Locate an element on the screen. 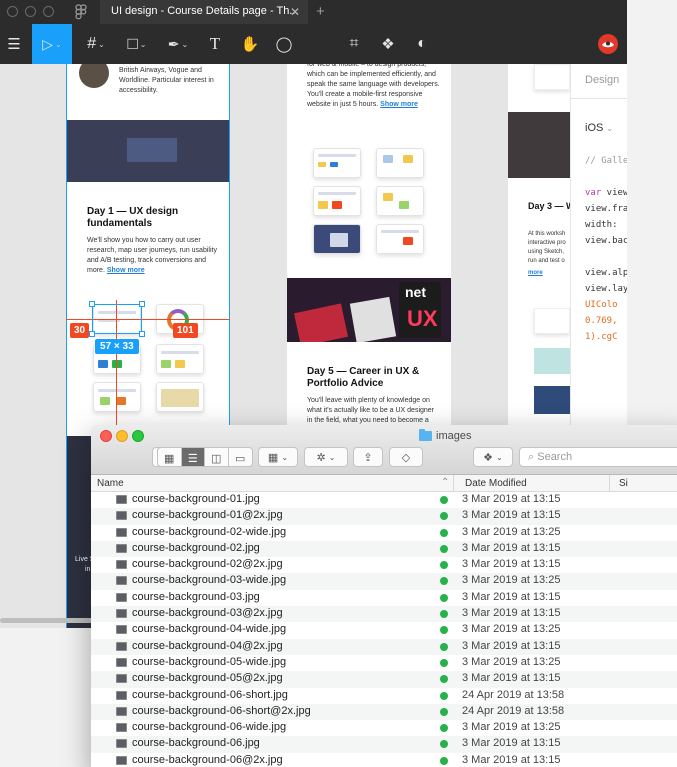 The image size is (677, 767). frame-tool: # ⌄ is located at coordinates (96, 44).